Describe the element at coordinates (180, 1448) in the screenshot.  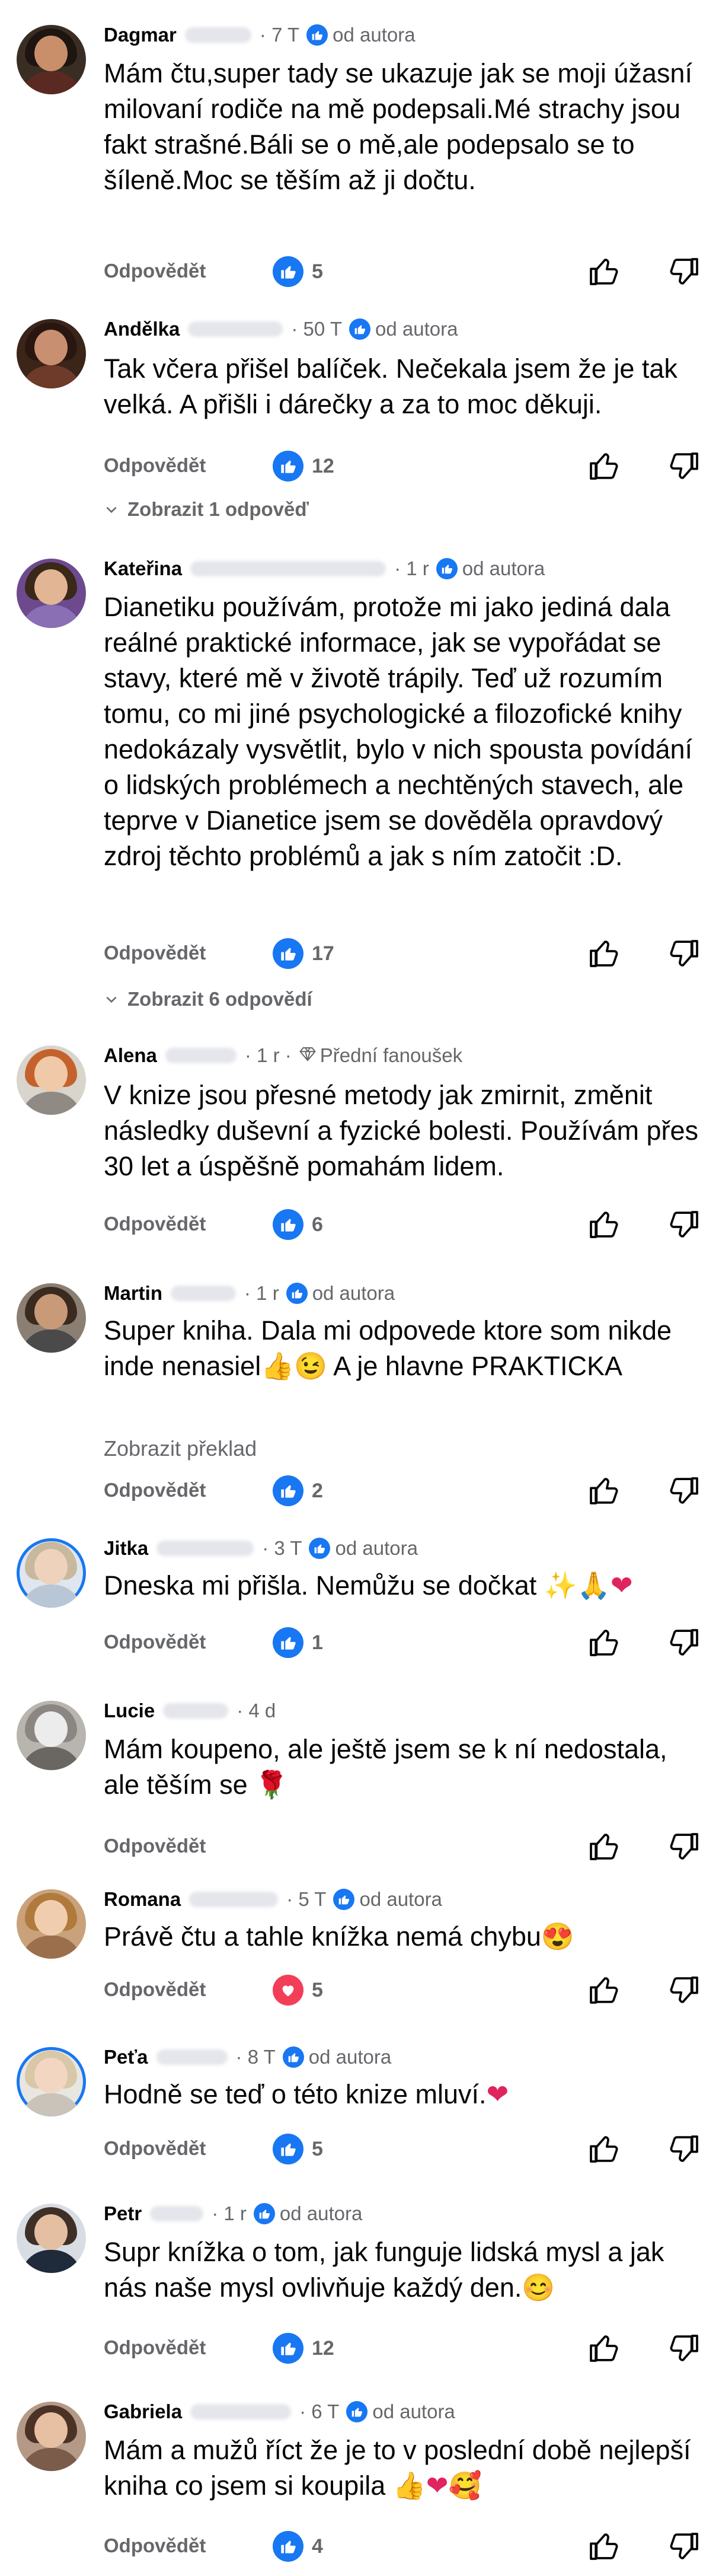
I see `show-translation-link: Zobrazit překlad` at that location.